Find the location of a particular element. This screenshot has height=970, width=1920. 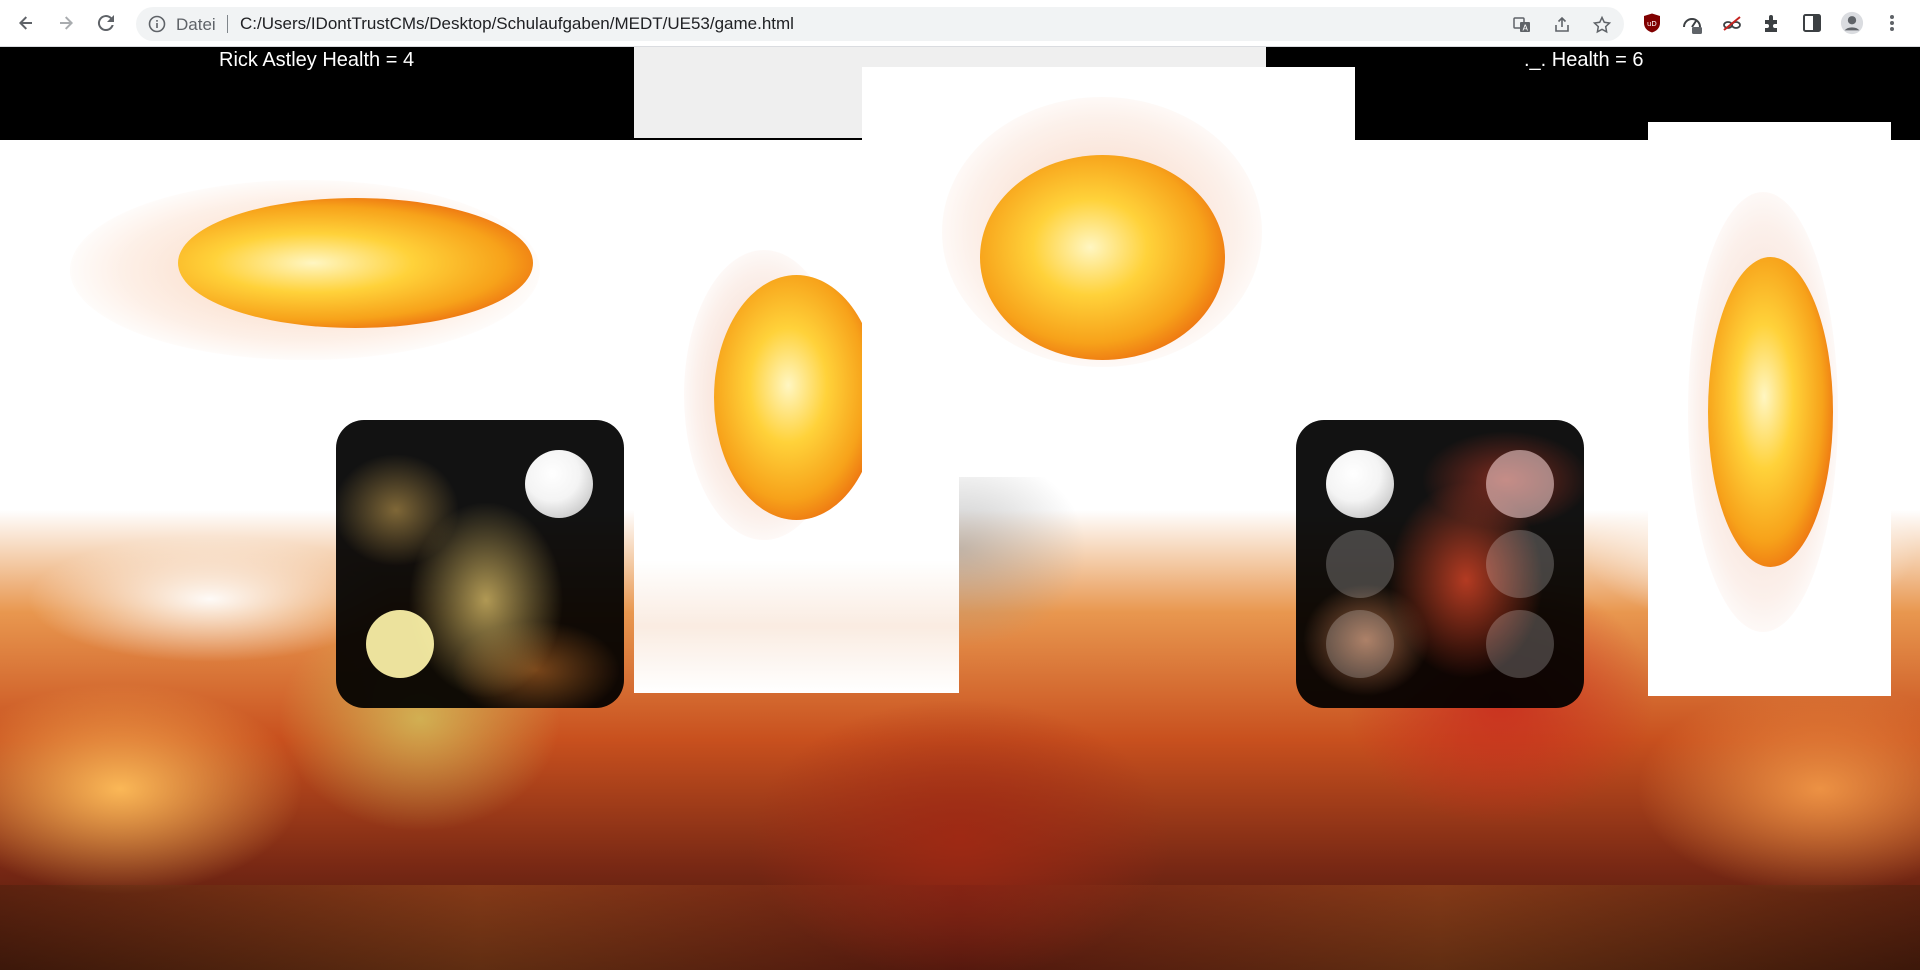

svg-text: uD is located at coordinates (1652, 24).